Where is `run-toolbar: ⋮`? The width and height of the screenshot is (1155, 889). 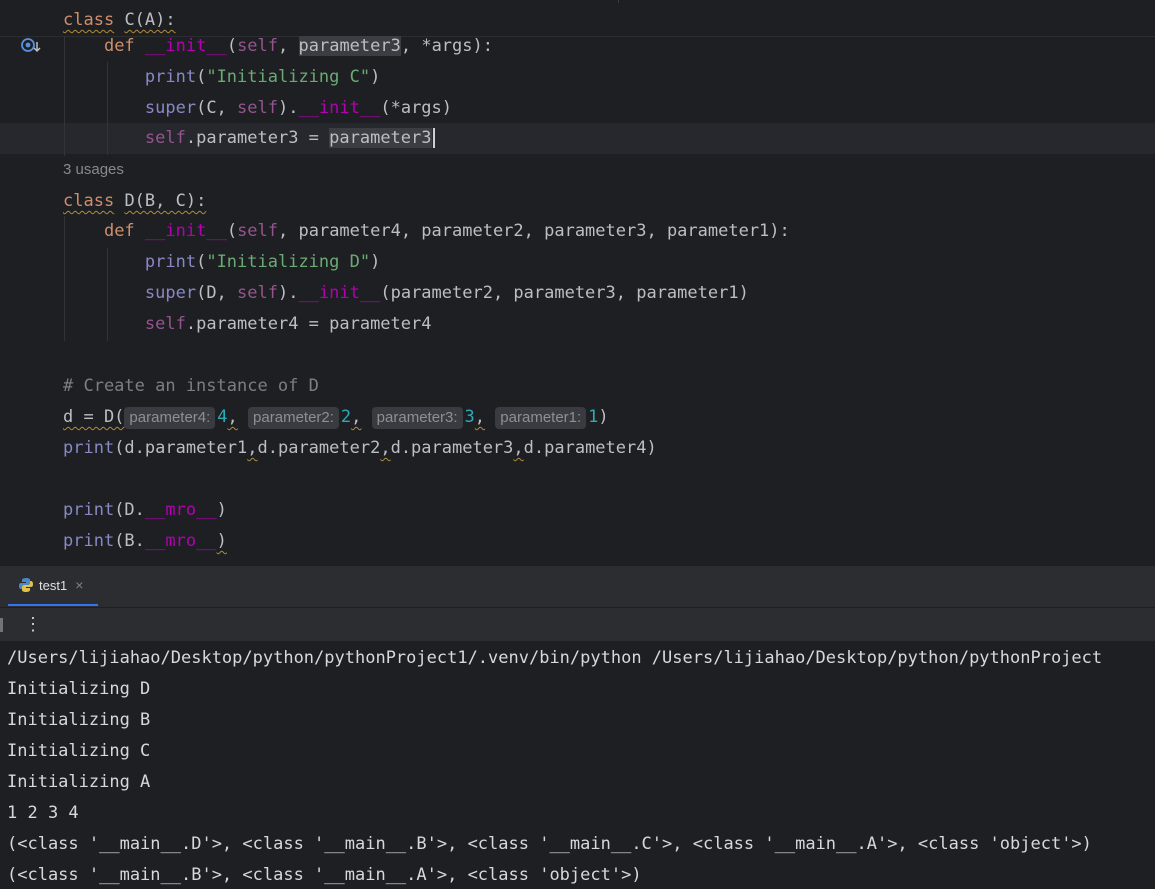
run-toolbar: ⋮ is located at coordinates (577, 624).